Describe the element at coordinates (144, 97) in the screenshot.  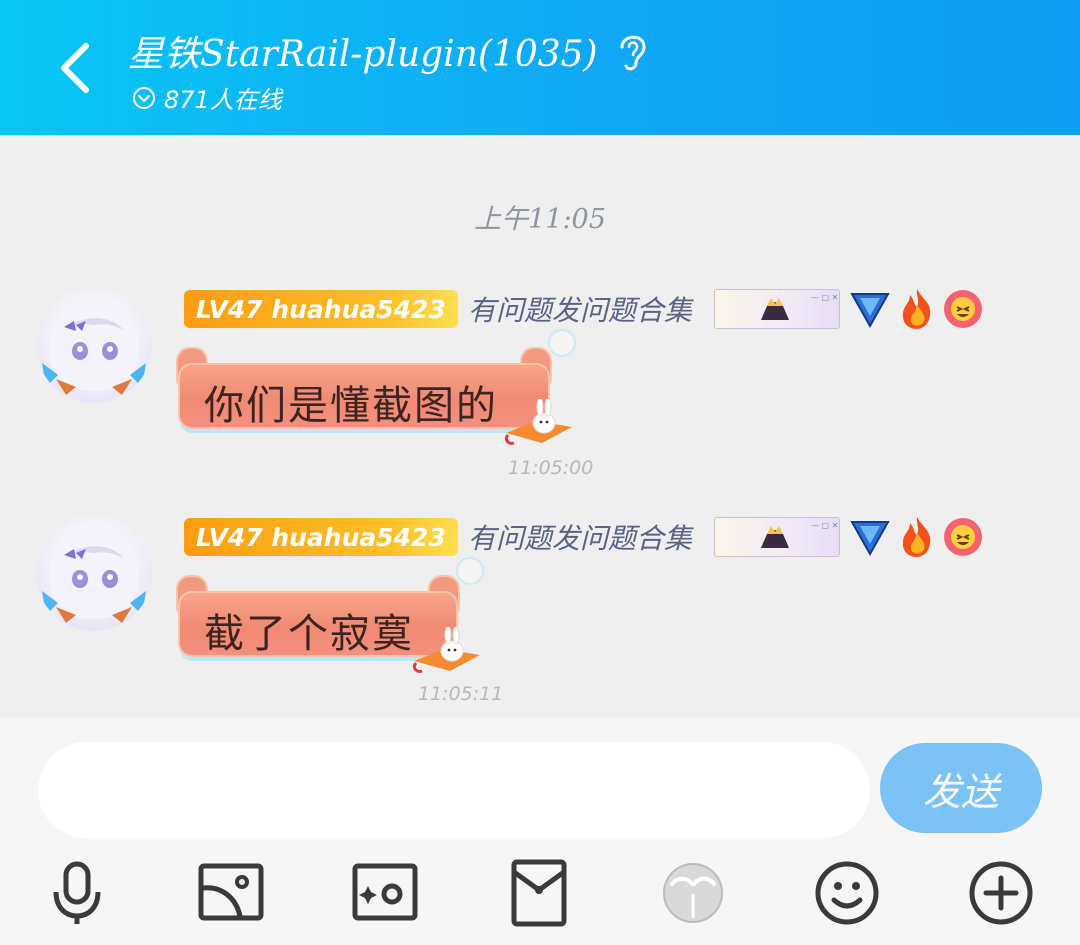
I see `chevron-circle-icon` at that location.